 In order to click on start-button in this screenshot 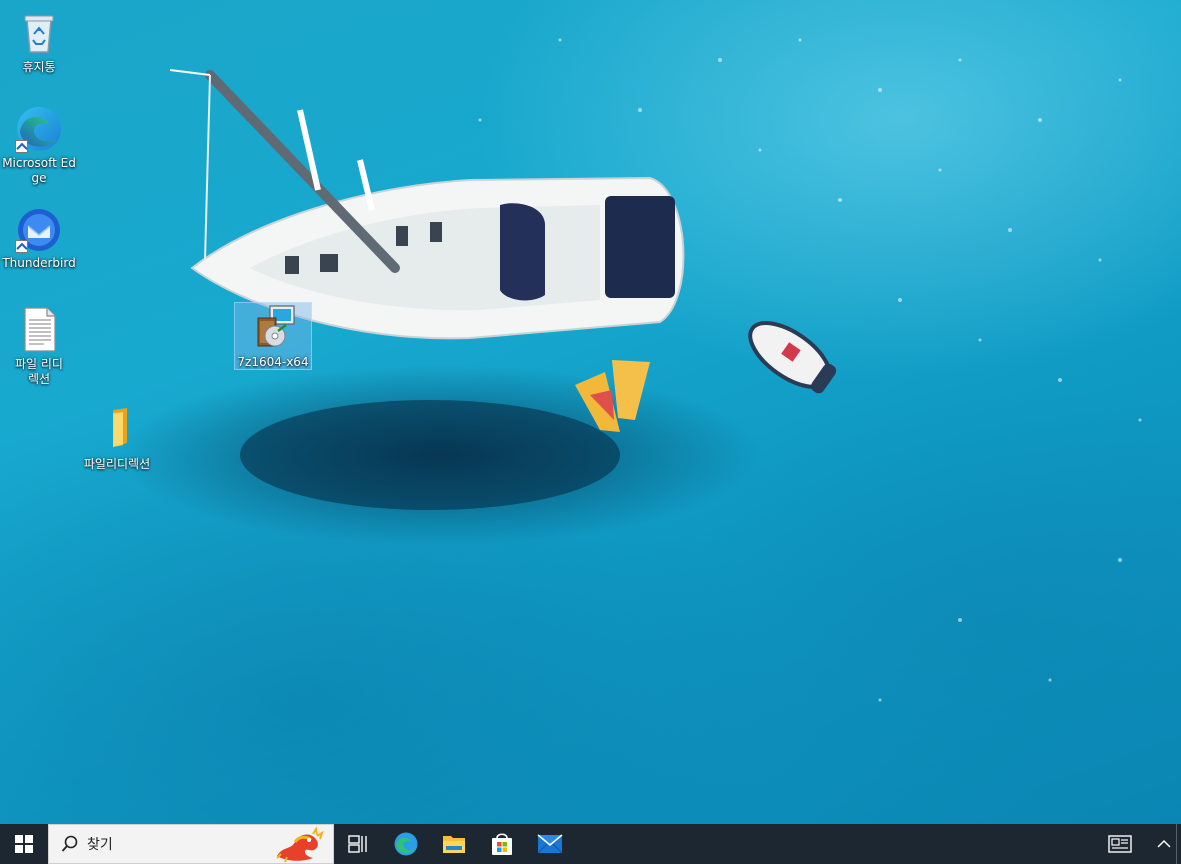, I will do `click(24, 844)`.